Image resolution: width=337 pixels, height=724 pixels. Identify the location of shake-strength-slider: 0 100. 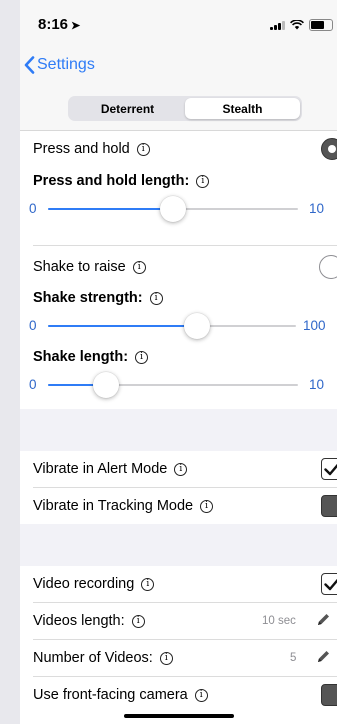
(178, 326).